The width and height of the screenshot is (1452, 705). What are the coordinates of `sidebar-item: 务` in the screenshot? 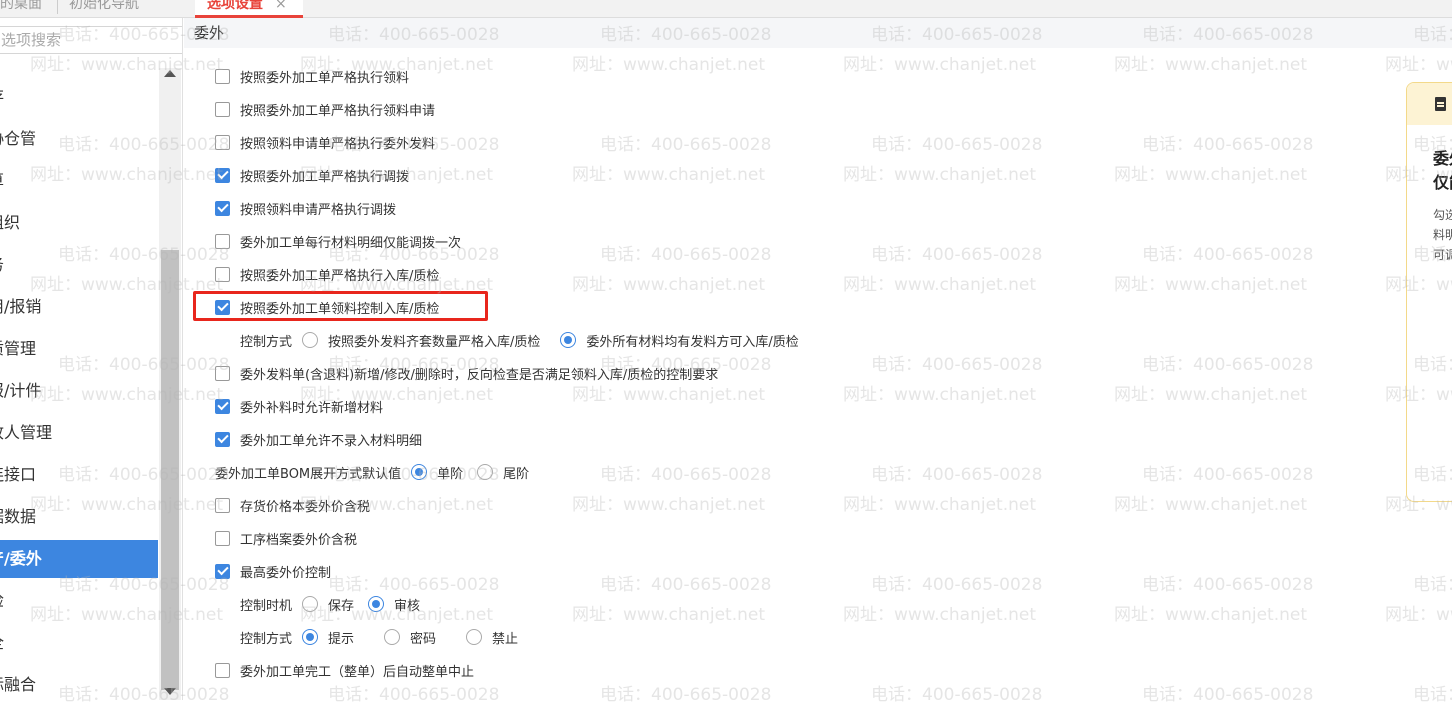 It's located at (79, 265).